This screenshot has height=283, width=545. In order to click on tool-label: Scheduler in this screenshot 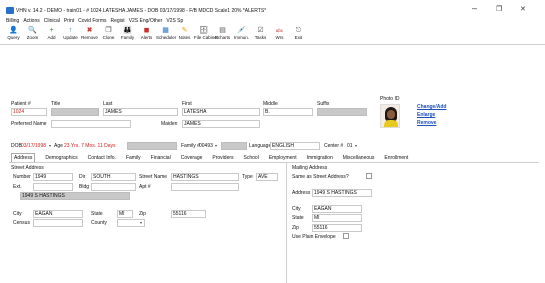, I will do `click(166, 37)`.